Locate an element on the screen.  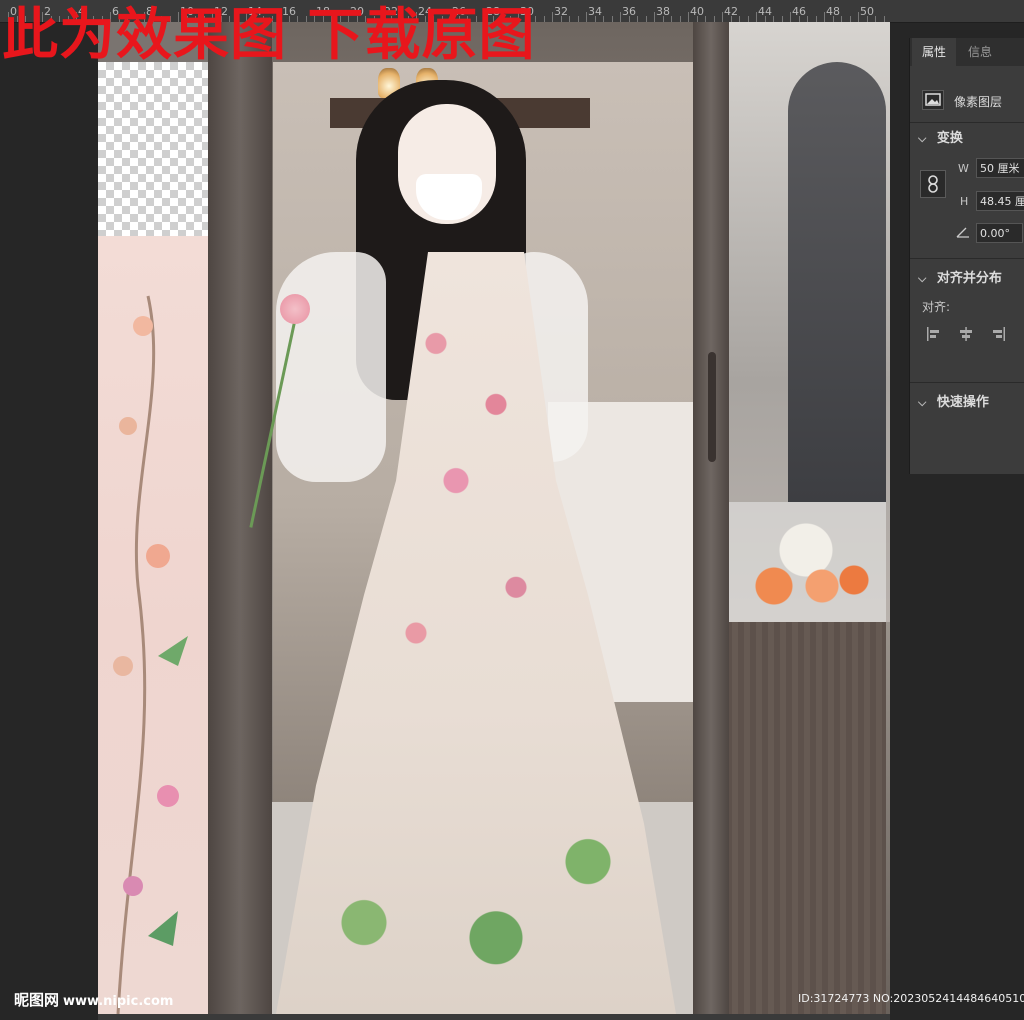
angle-field: 0.00° is located at coordinates (999, 233).